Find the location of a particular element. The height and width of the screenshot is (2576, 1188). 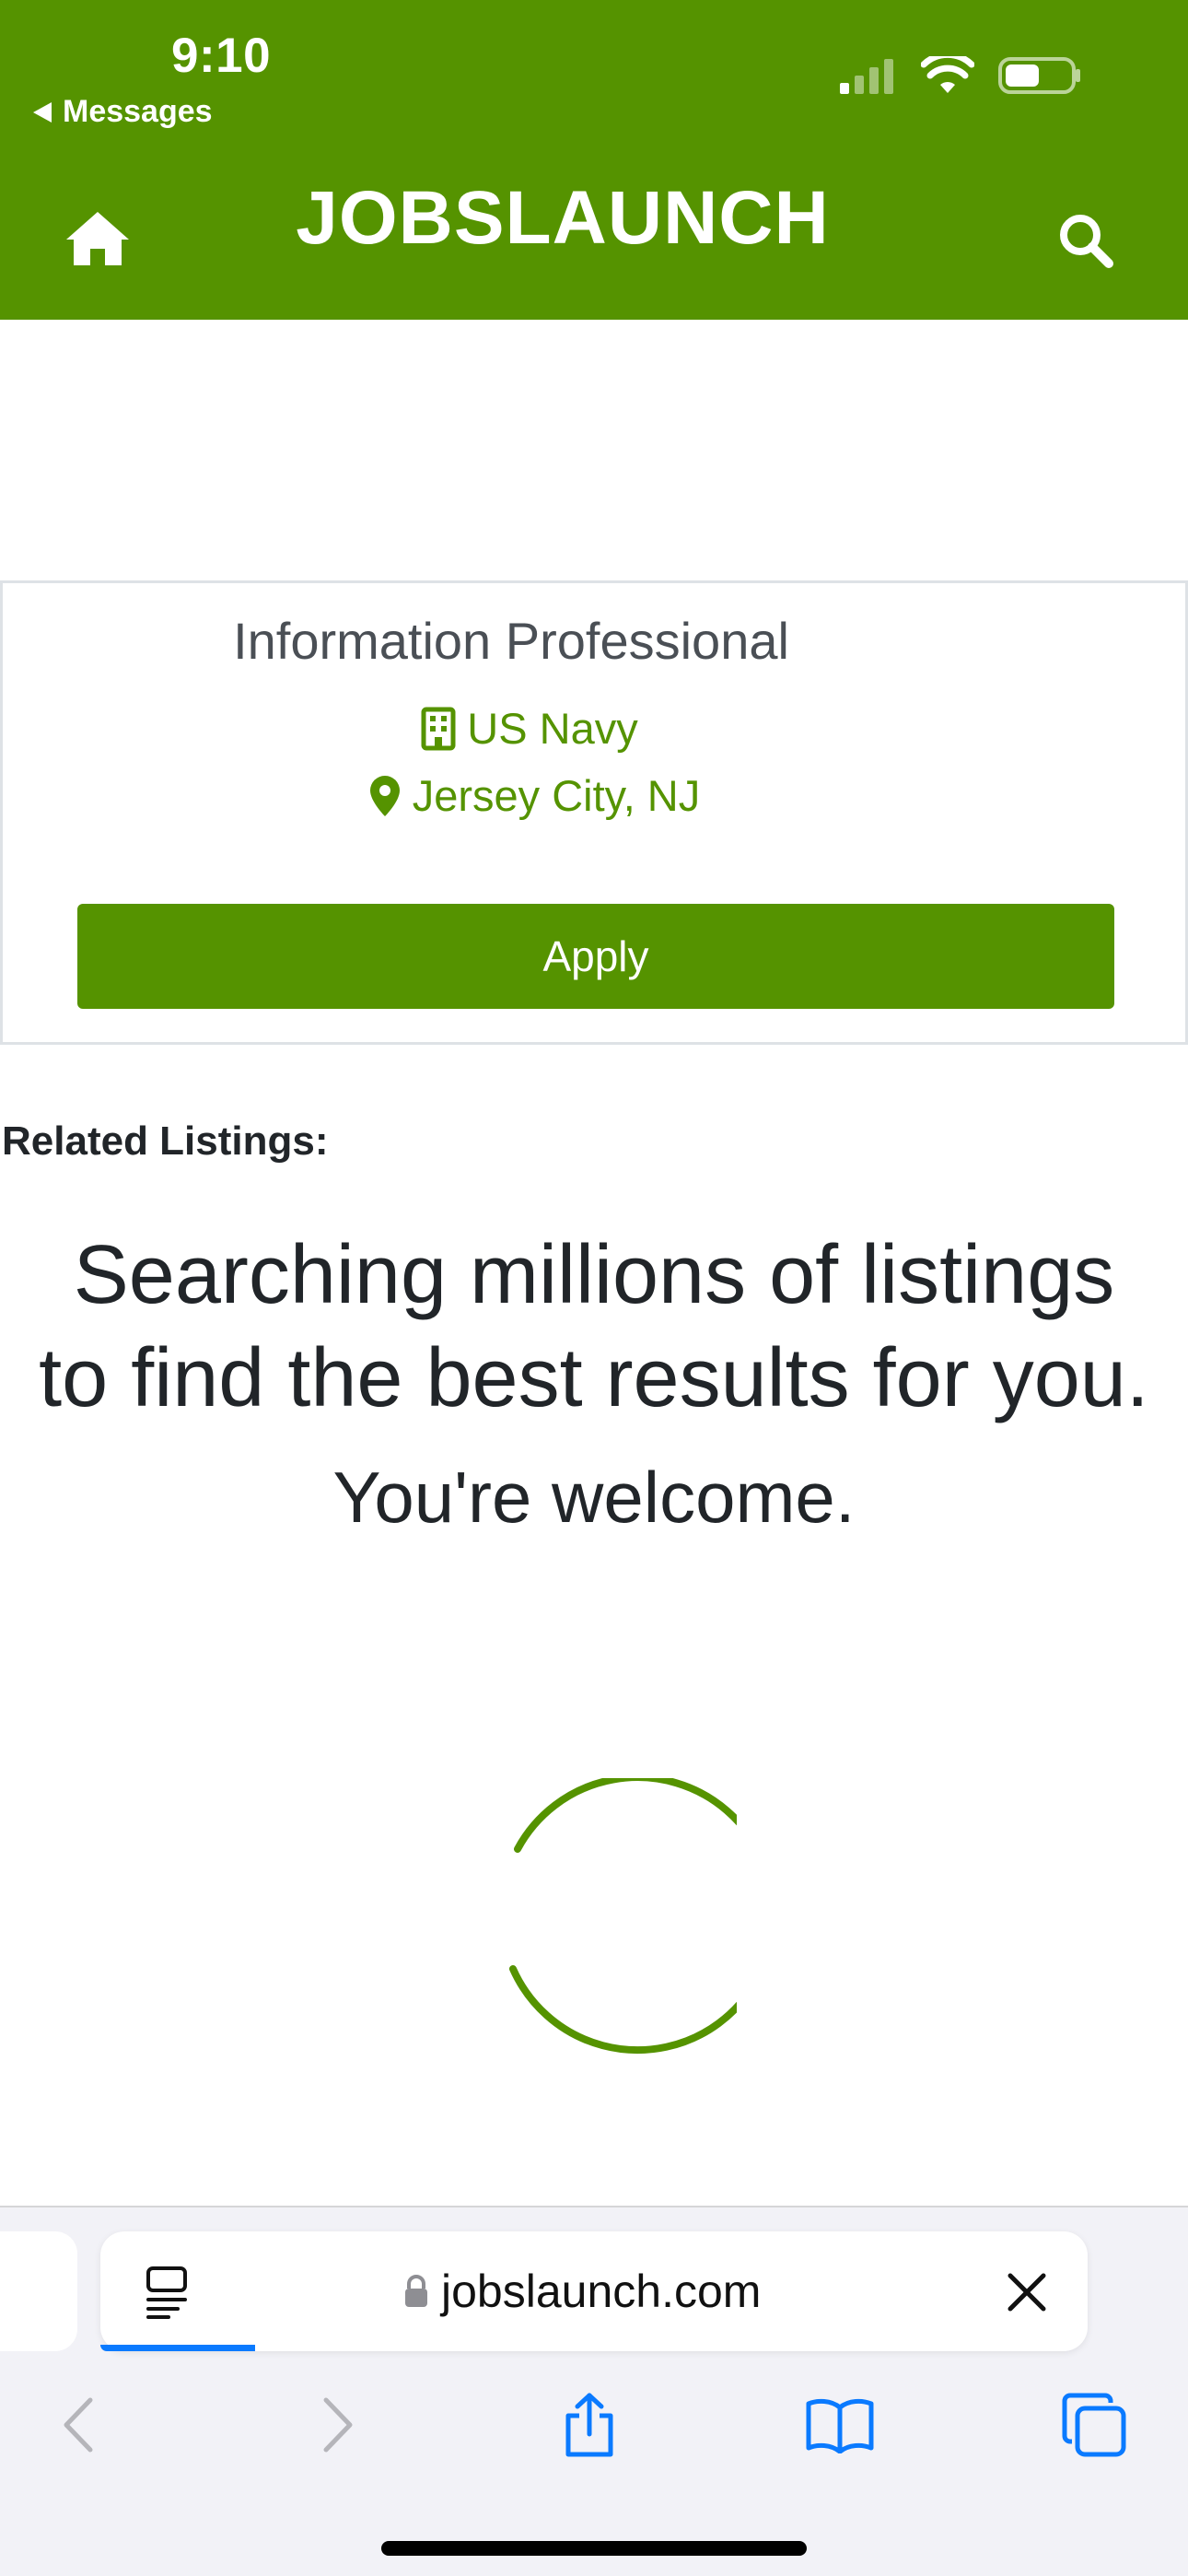

tabs-icon is located at coordinates (1094, 2425).